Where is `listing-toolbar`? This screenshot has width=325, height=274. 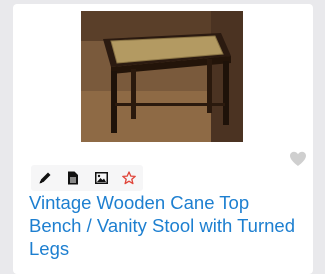 listing-toolbar is located at coordinates (87, 178).